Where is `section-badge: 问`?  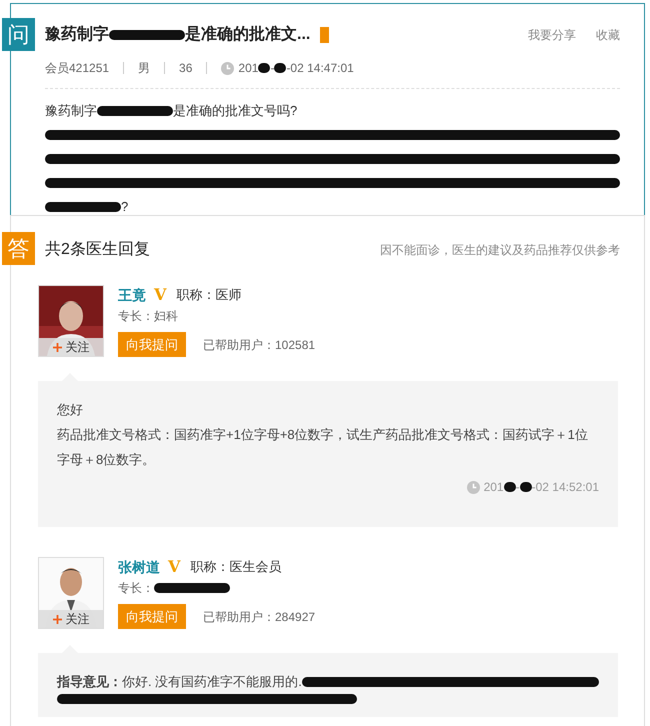 section-badge: 问 is located at coordinates (18, 34).